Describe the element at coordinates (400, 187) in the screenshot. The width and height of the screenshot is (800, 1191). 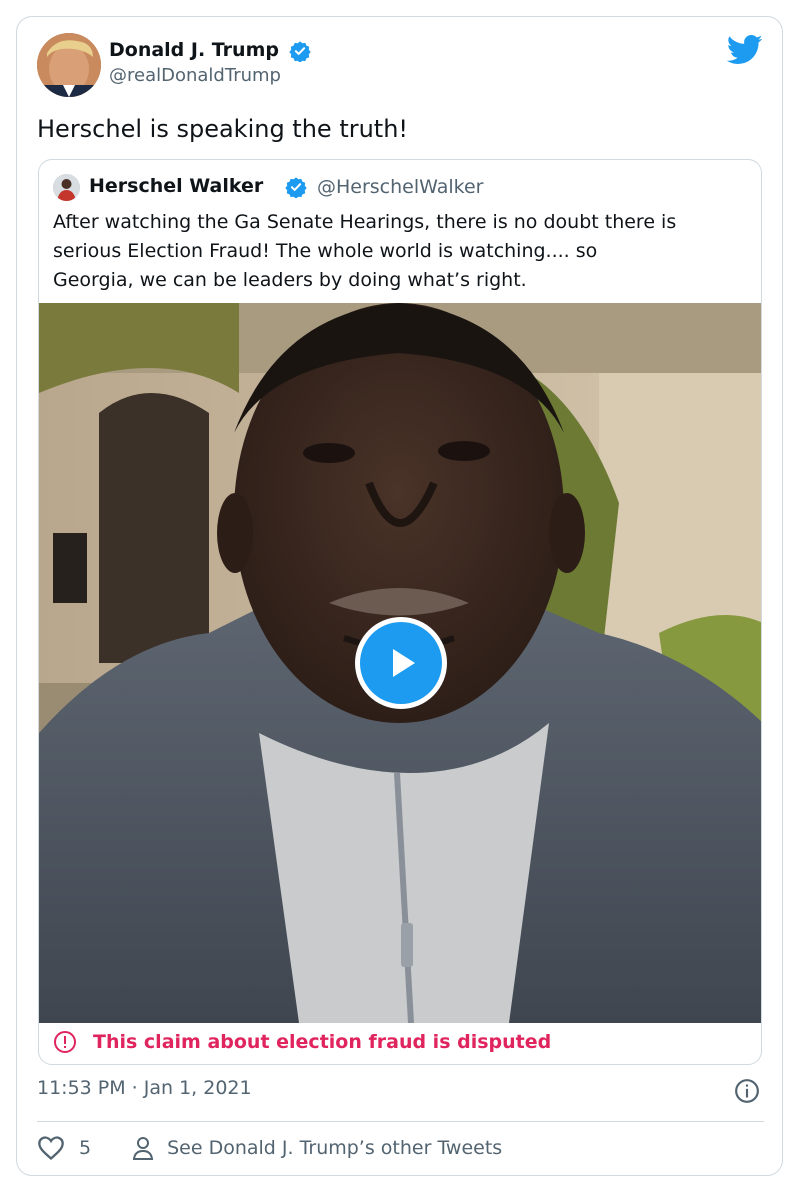
I see `quoted-author-handle: @HerschelWalker` at that location.